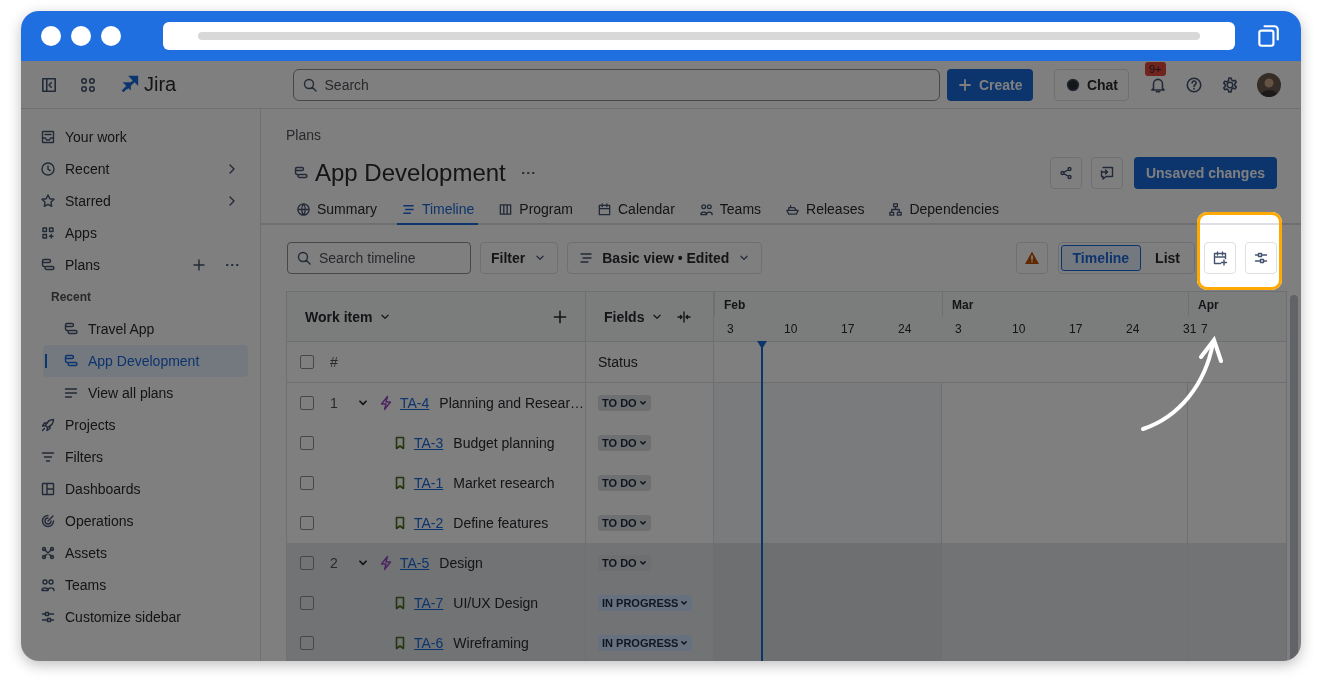  Describe the element at coordinates (140, 489) in the screenshot. I see `sidebar-item: Dashboards` at that location.